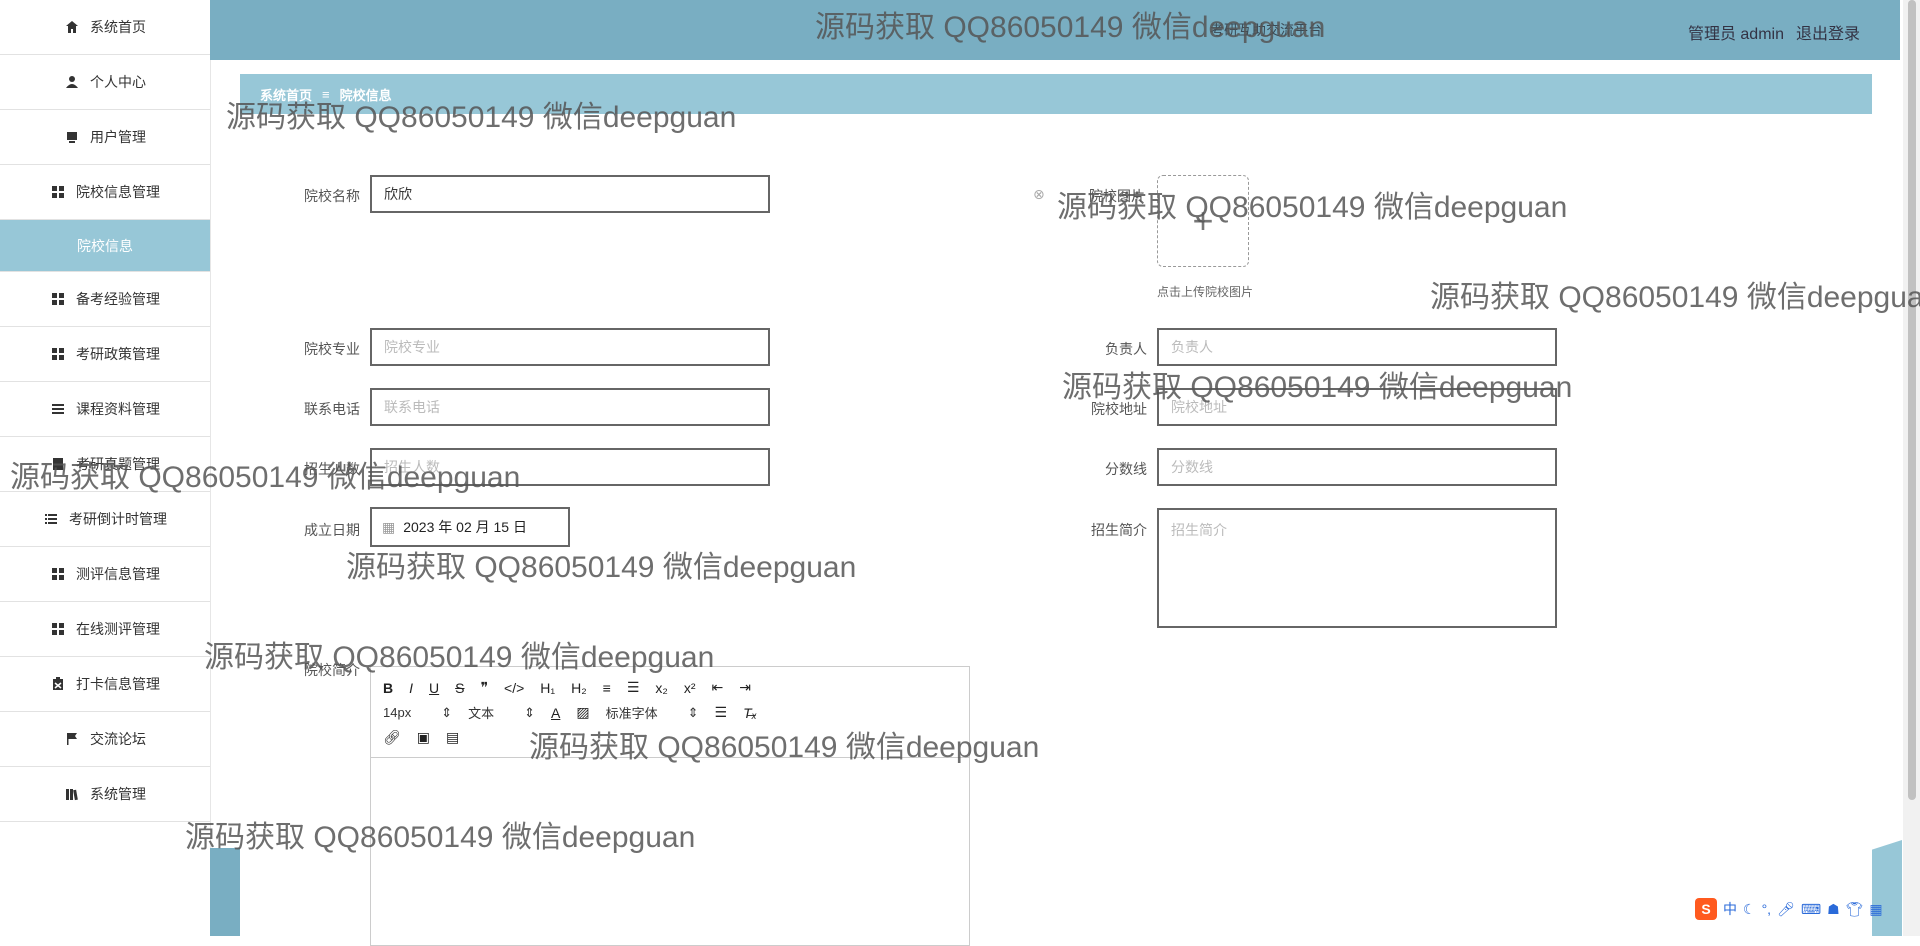 The width and height of the screenshot is (1920, 946). Describe the element at coordinates (579, 688) in the screenshot. I see `h2-button: H₂` at that location.